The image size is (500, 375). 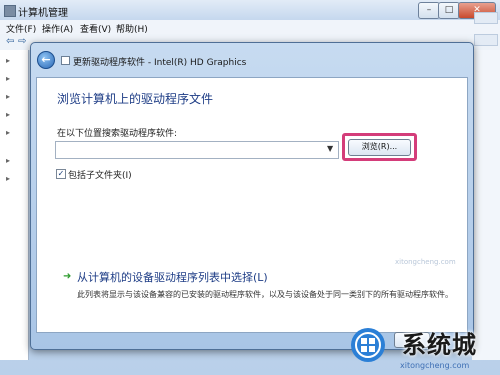 I want to click on watermark-logo-icon, so click(x=368, y=345).